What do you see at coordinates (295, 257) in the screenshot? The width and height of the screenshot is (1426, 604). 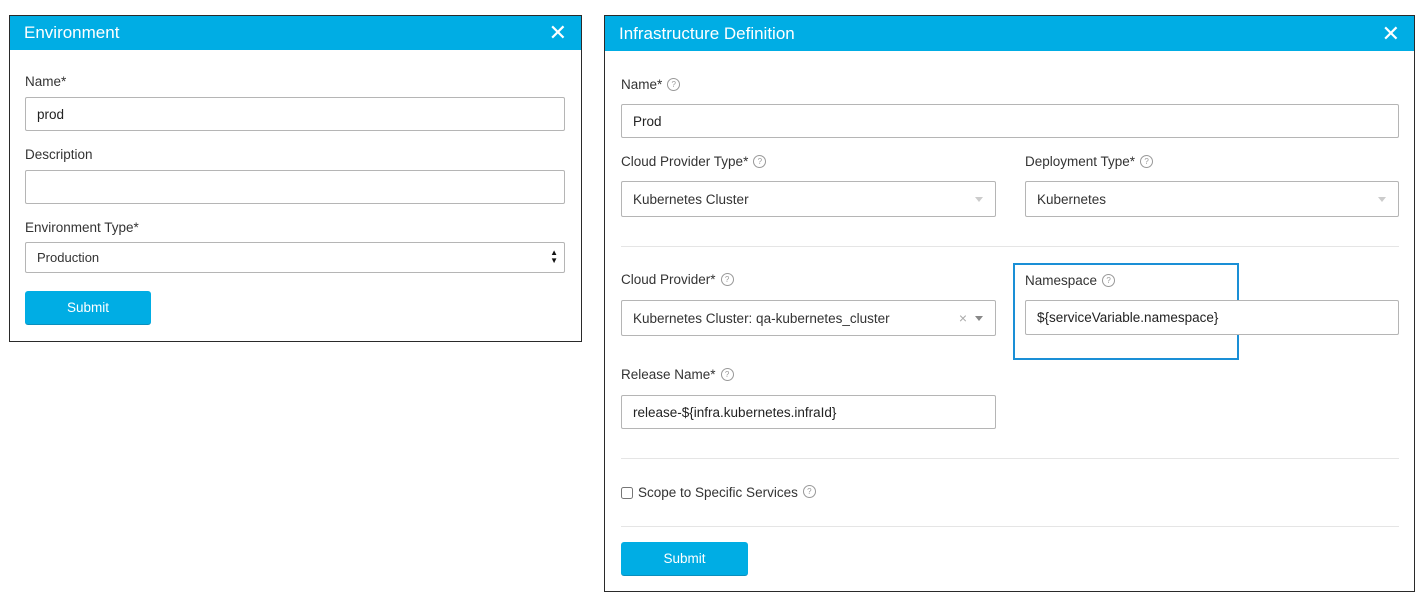 I see `environment-type-select: Production ▲ ▼` at bounding box center [295, 257].